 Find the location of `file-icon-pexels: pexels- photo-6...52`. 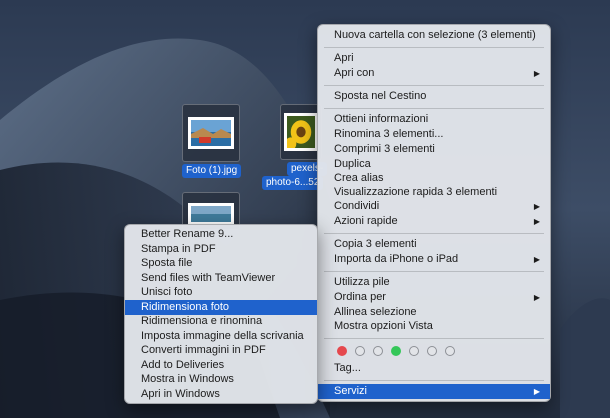

file-icon-pexels: pexels- photo-6...52 is located at coordinates (294, 147).